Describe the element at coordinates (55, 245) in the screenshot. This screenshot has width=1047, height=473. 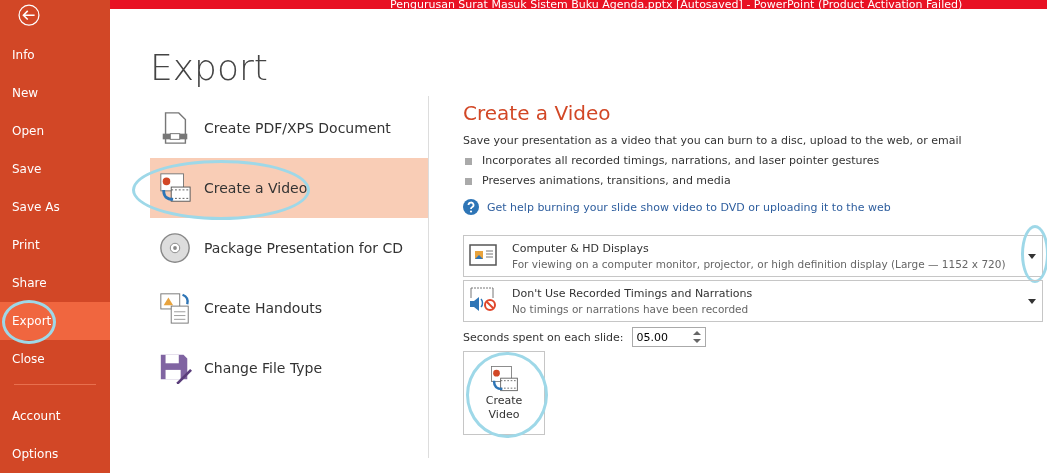
I see `sidebar-item: Print` at that location.